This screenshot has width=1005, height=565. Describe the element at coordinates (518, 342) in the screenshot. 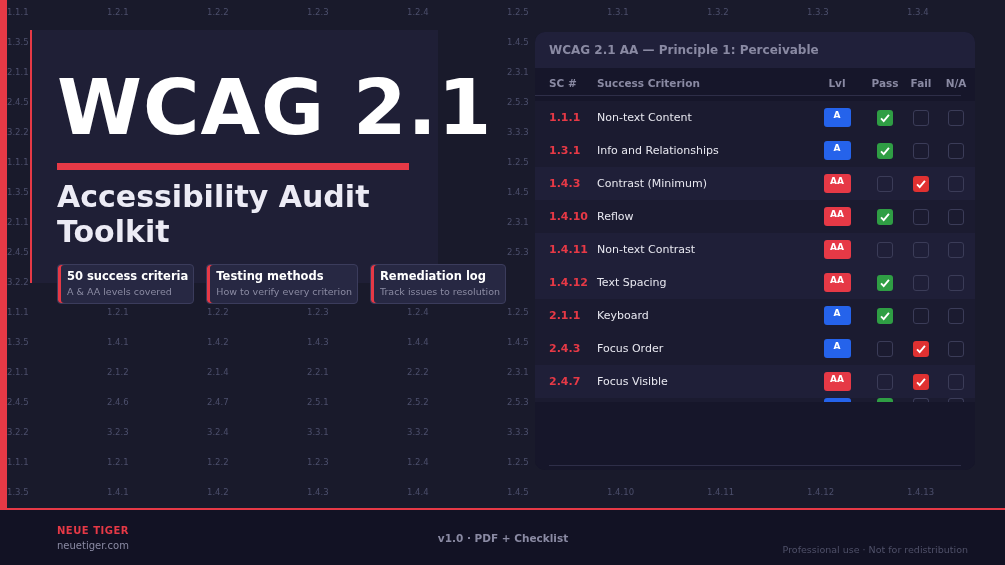

I see `criterion-code: 1.4.5` at that location.